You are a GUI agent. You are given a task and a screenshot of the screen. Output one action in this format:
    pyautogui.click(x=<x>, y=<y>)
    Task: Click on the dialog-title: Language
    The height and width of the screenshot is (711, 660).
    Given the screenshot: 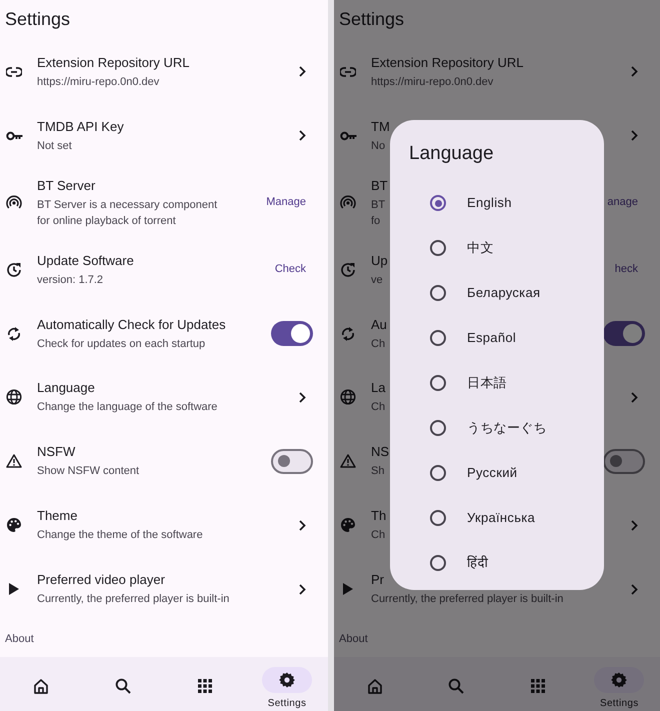 What is the action you would take?
    pyautogui.click(x=451, y=154)
    